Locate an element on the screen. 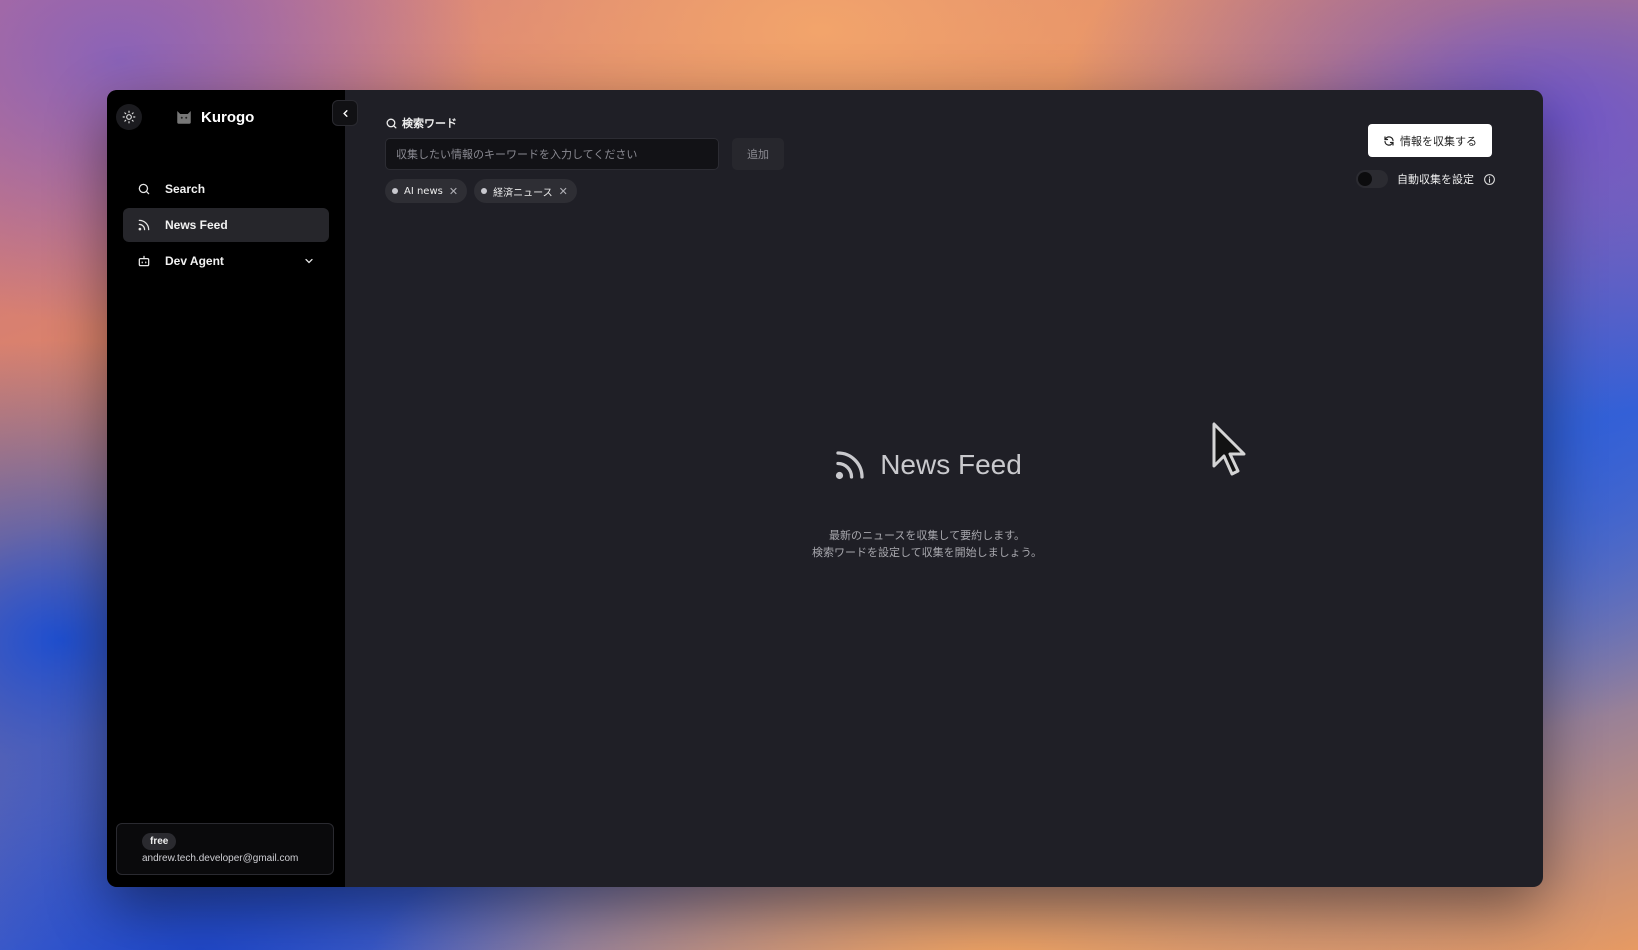 The width and height of the screenshot is (1638, 950). chevron-left-icon is located at coordinates (345, 113).